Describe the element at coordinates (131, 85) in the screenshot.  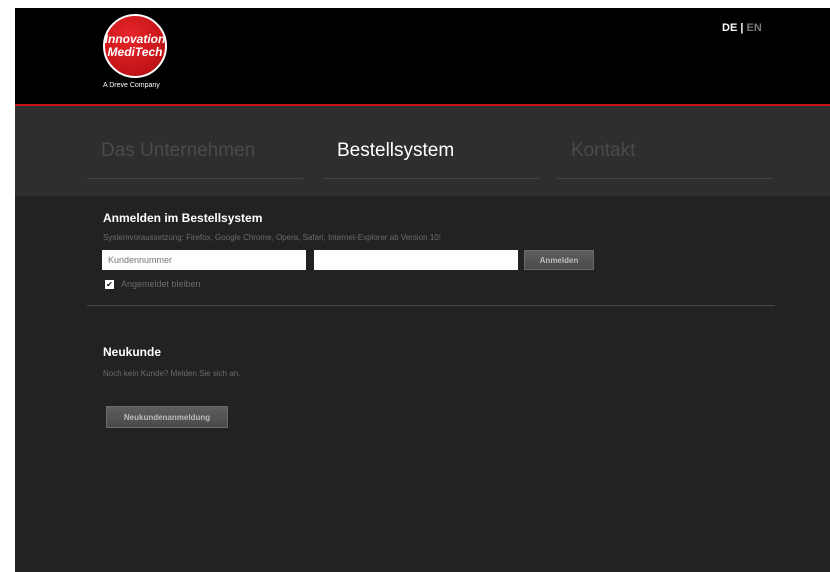
I see `company-tagline: A Dreve Company` at that location.